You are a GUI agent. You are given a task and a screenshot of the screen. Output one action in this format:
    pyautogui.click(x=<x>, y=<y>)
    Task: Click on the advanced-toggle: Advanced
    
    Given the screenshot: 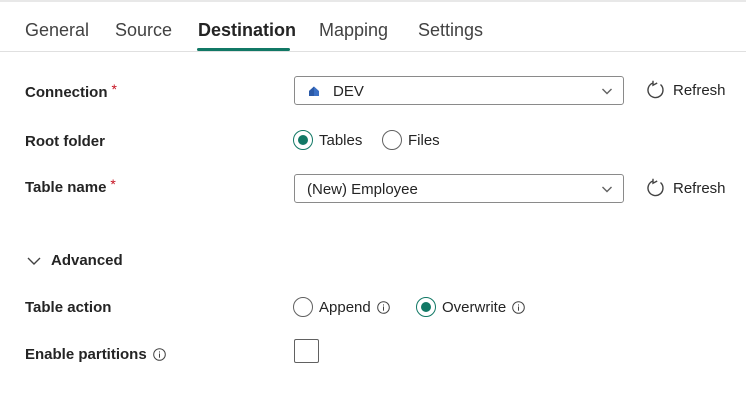 What is the action you would take?
    pyautogui.click(x=75, y=260)
    